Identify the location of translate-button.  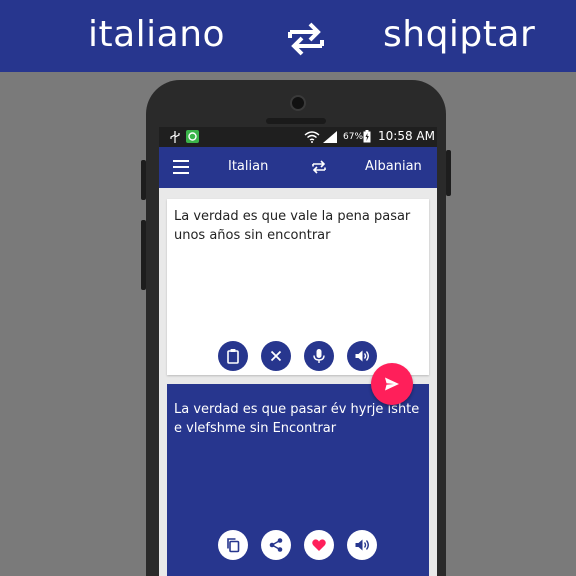
(392, 384).